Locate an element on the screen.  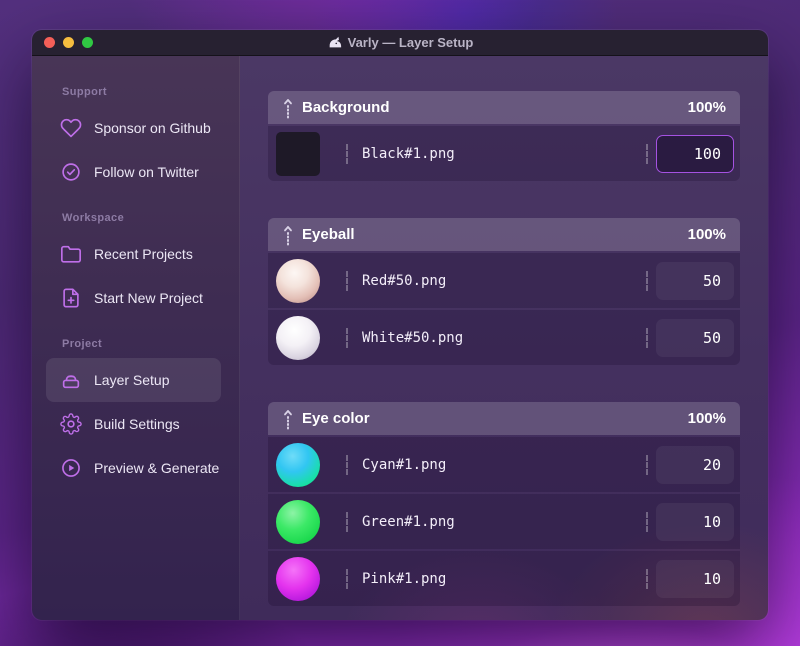
layer-group-background: Background 100% Black#1.png is located at coordinates (504, 136).